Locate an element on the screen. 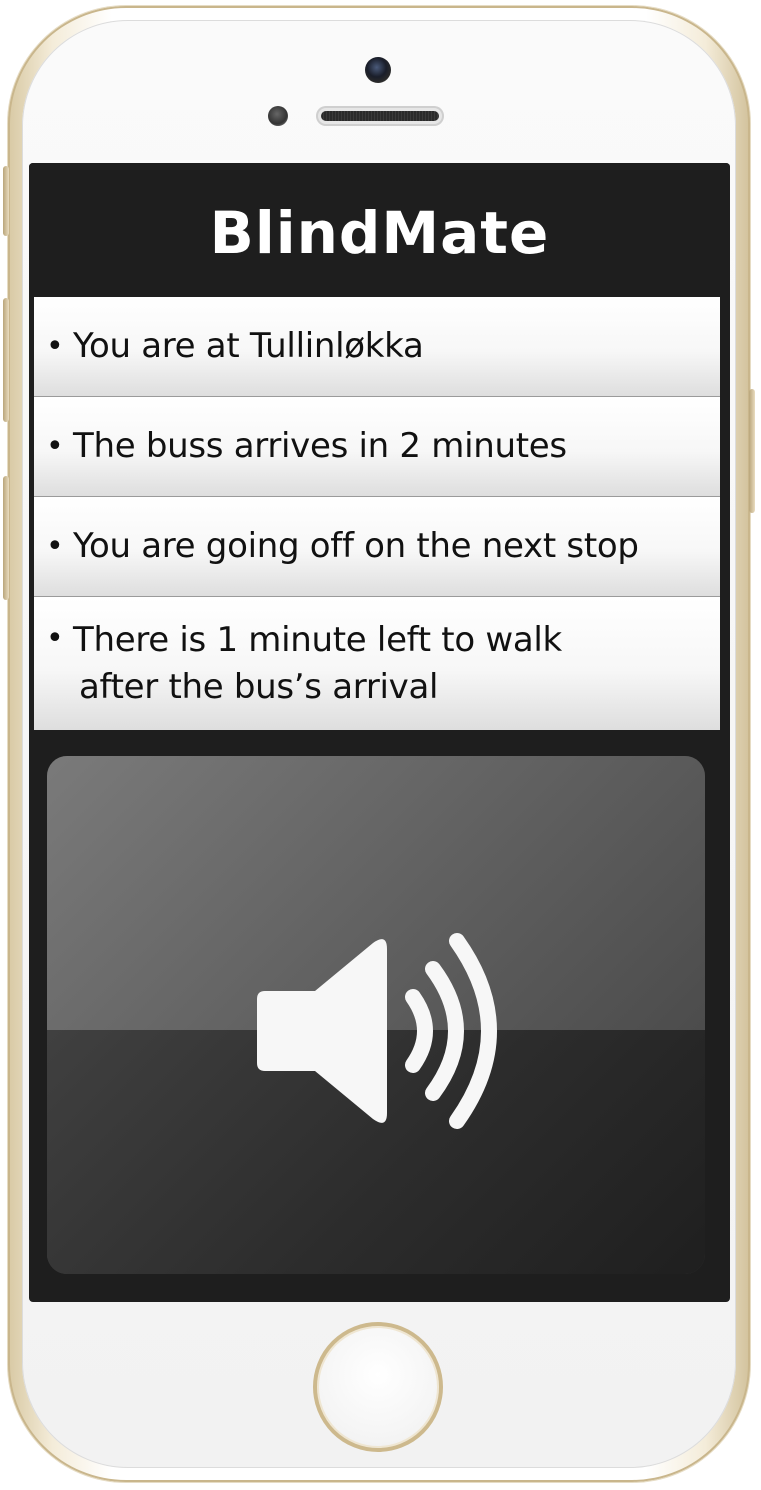 The image size is (761, 1490). info-item-location: • You are at Tullinløkka is located at coordinates (377, 347).